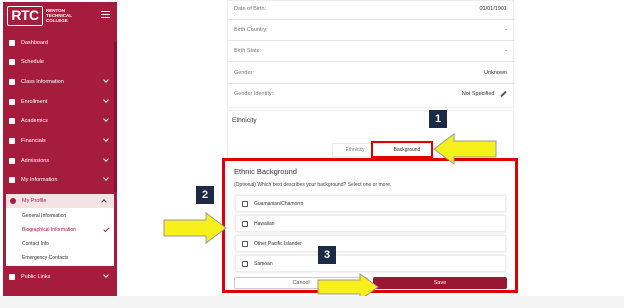 The width and height of the screenshot is (624, 308). What do you see at coordinates (34, 102) in the screenshot?
I see `sidebar-item-label: Enrollment` at bounding box center [34, 102].